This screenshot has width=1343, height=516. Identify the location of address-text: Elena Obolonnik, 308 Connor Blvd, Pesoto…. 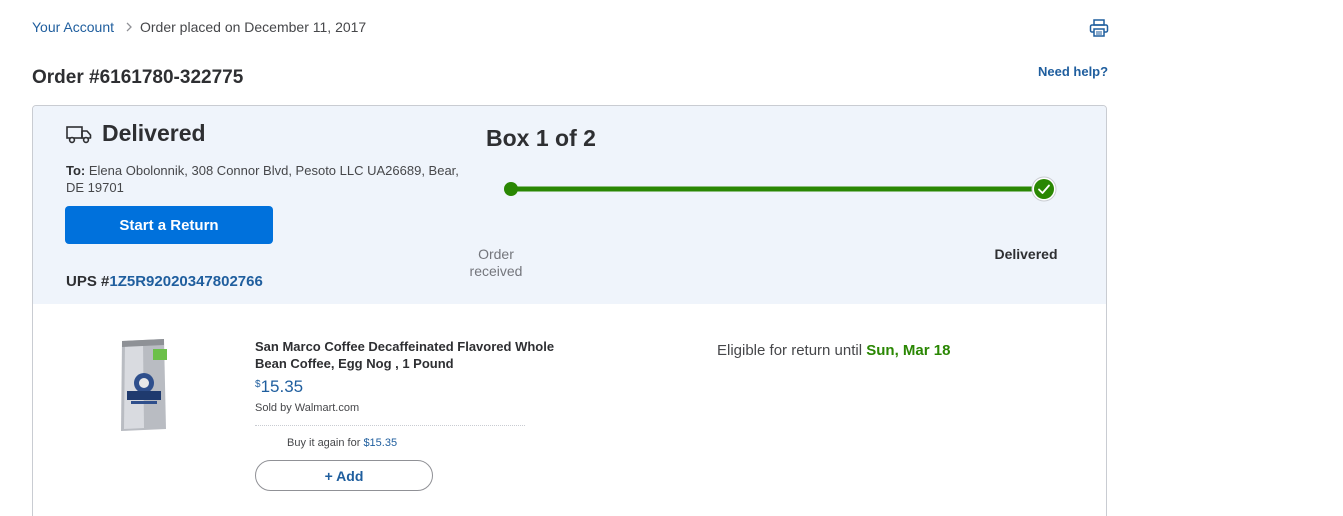
(262, 179).